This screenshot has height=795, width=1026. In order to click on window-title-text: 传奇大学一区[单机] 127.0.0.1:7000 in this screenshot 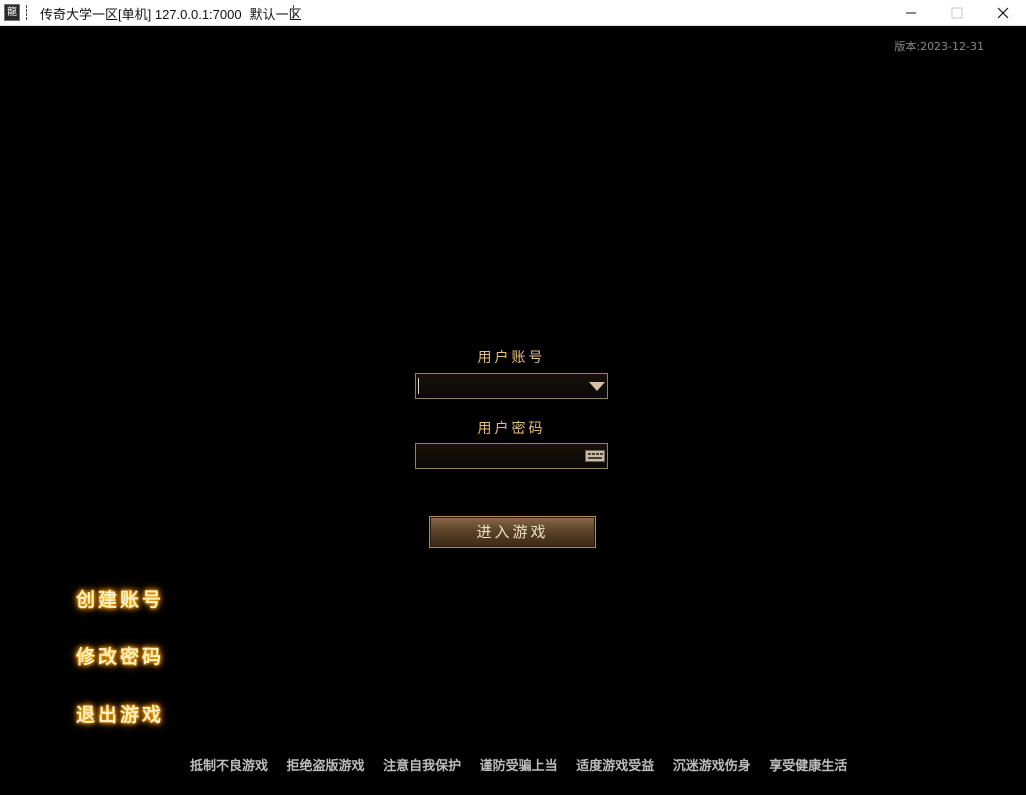, I will do `click(141, 14)`.